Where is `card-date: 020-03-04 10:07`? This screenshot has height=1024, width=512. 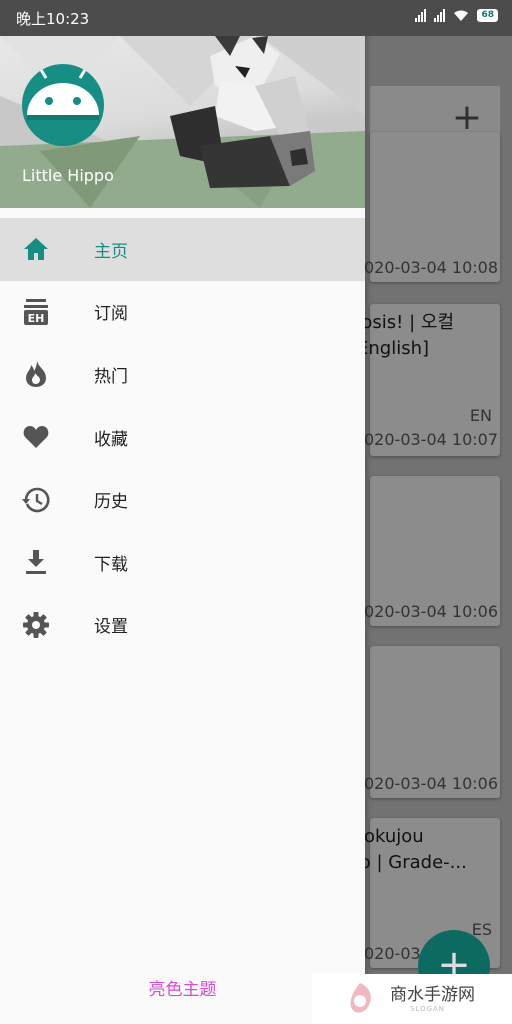
card-date: 020-03-04 10:07 is located at coordinates (431, 439).